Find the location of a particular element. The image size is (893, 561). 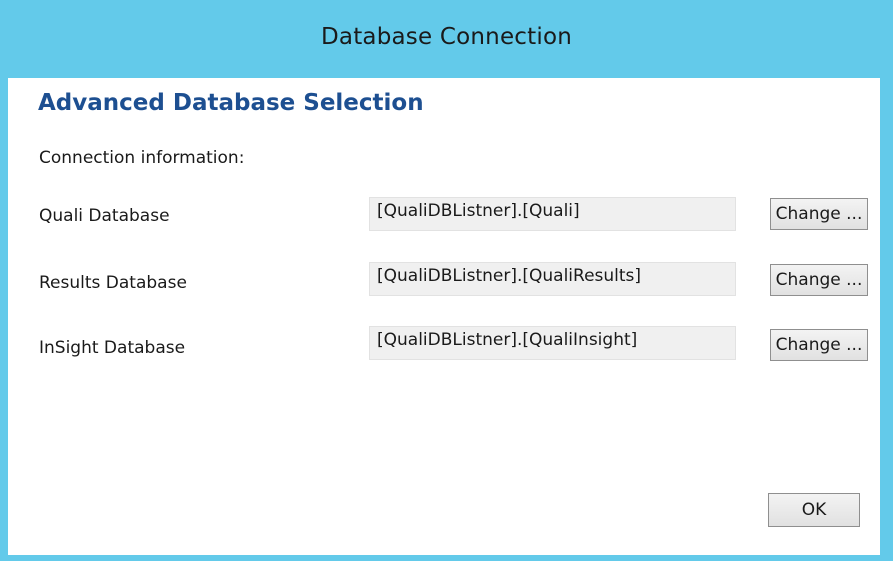

section-heading: Advanced Database Selection is located at coordinates (231, 103).